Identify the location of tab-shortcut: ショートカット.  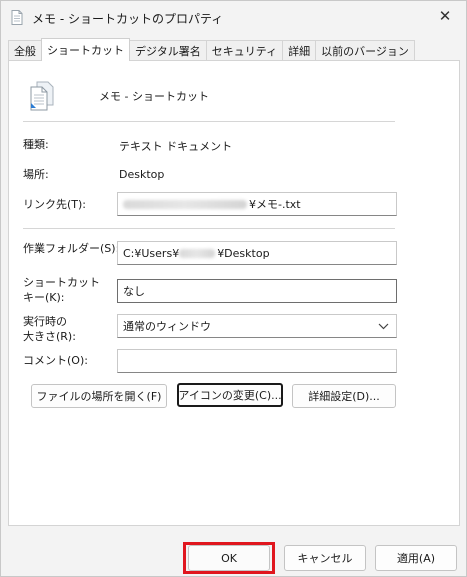
(85, 49).